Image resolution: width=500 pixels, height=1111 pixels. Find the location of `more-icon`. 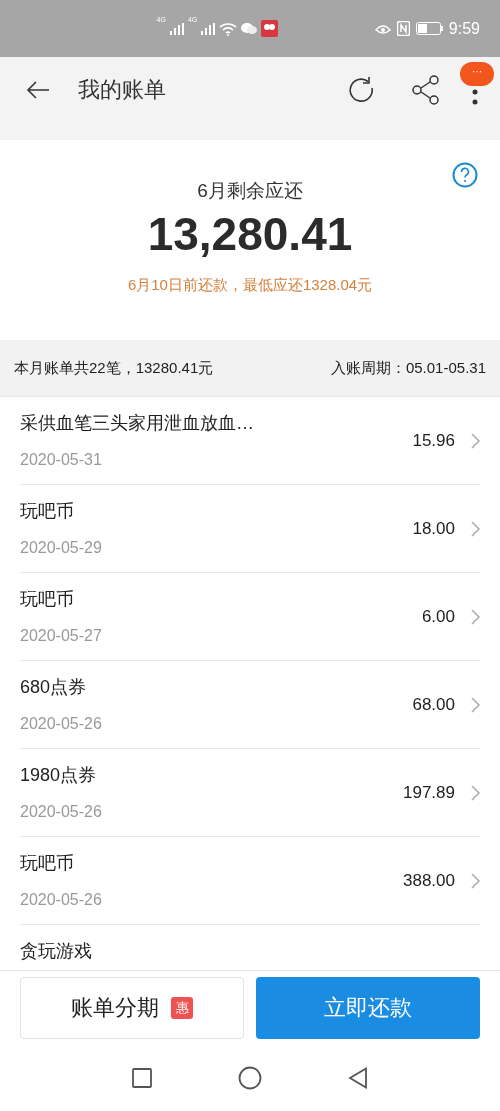

more-icon is located at coordinates (475, 96).